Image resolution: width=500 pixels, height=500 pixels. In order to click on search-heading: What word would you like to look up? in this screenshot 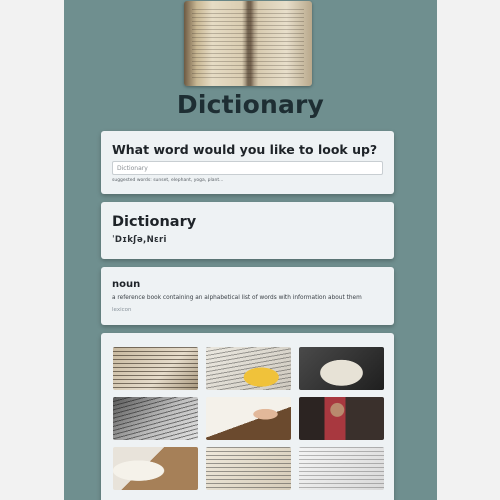, I will do `click(245, 149)`.